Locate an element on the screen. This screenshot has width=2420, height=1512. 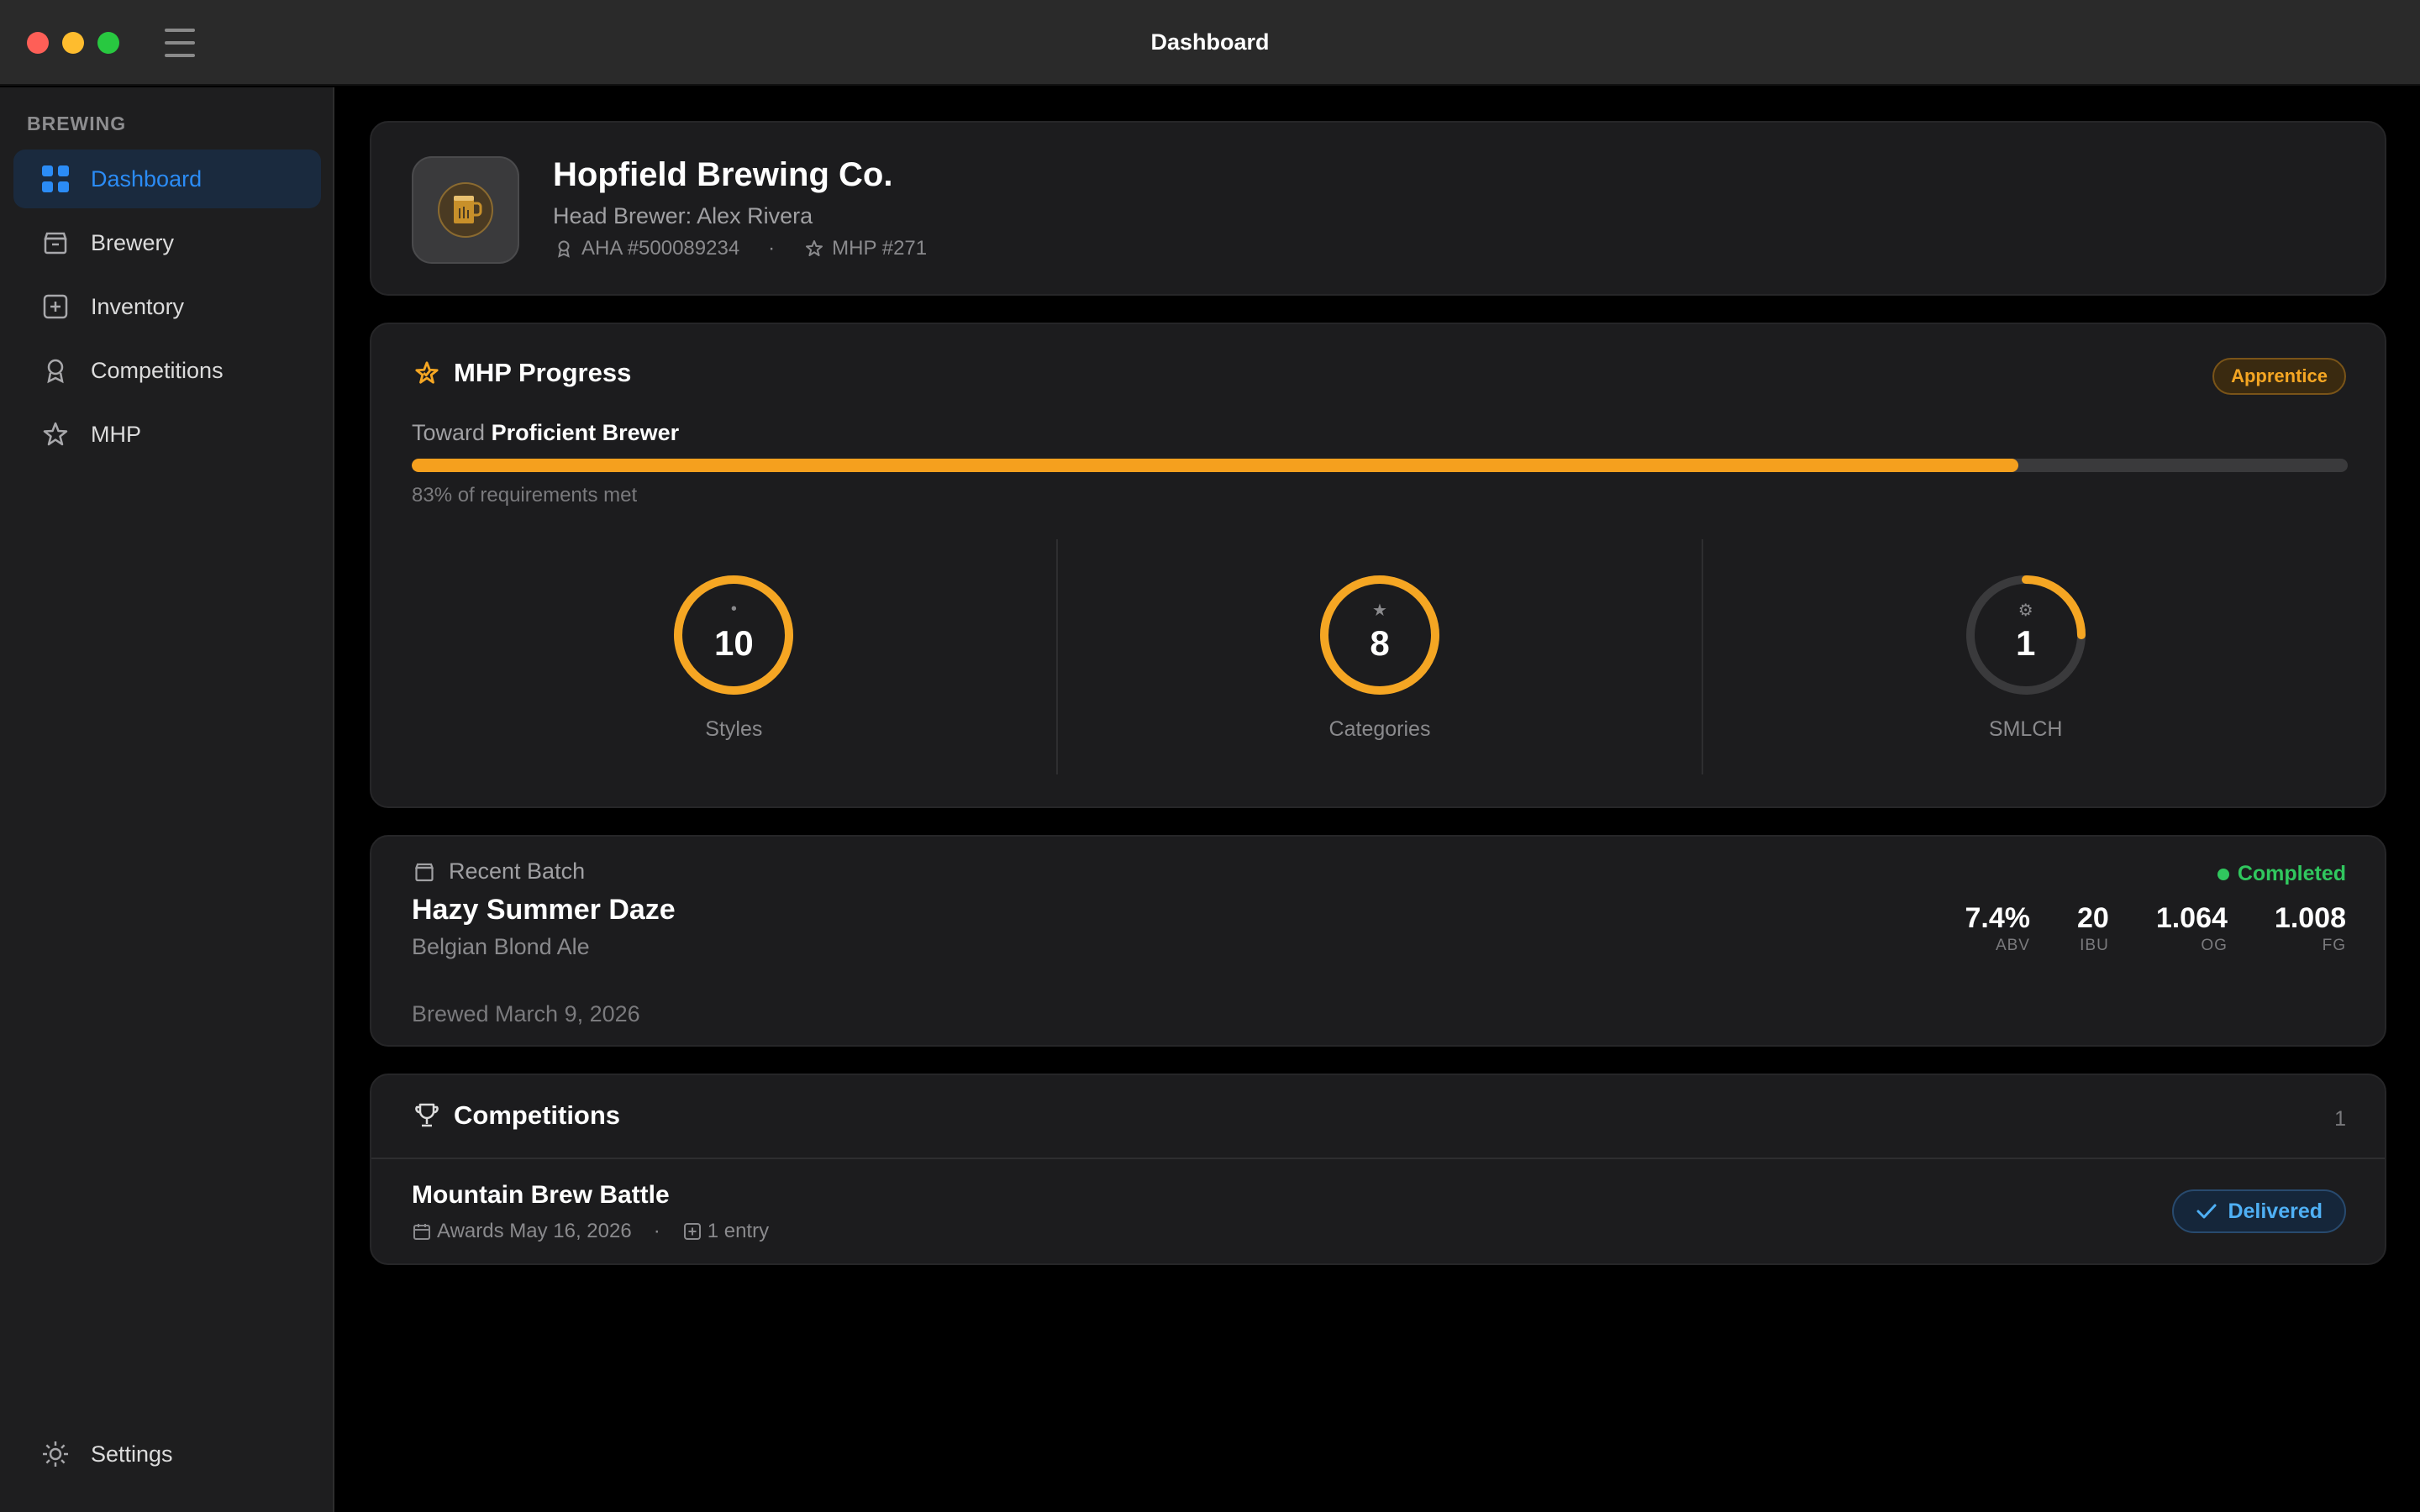
brewed-date: Brewed March 9, 2026 is located at coordinates (526, 1013).